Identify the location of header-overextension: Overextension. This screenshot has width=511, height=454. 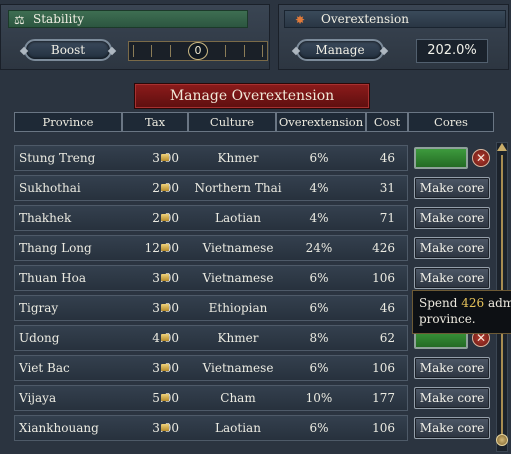
(321, 122).